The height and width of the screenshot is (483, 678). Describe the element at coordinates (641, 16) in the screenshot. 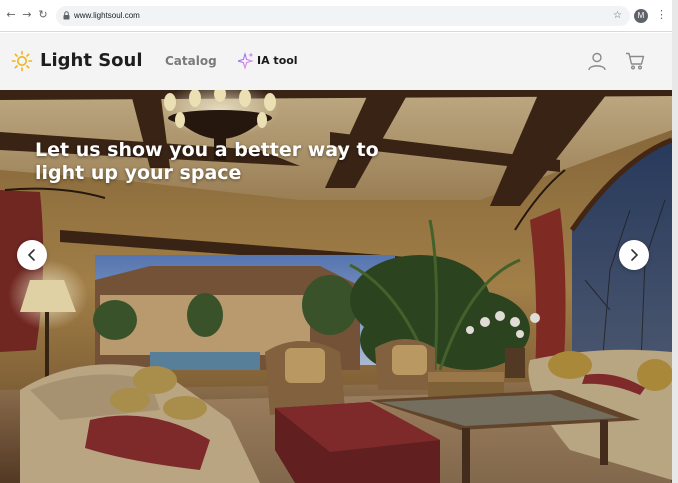

I see `profile-avatar: M` at that location.